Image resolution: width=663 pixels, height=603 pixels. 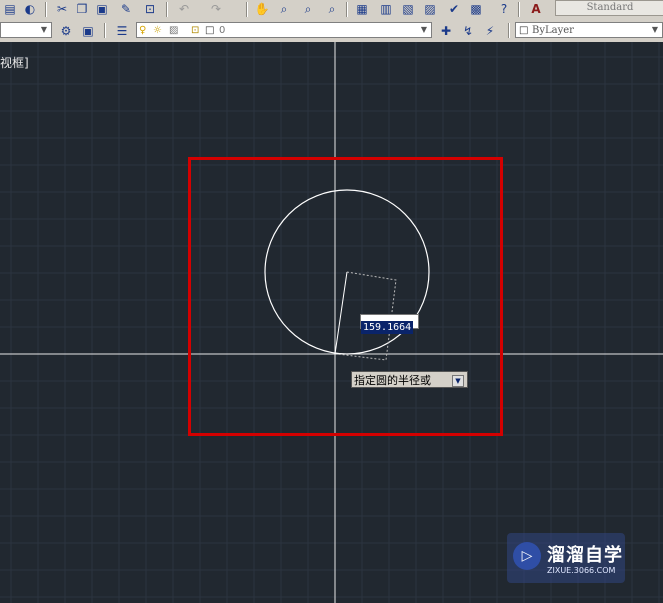 I want to click on text-style-icon: A, so click(x=536, y=9).